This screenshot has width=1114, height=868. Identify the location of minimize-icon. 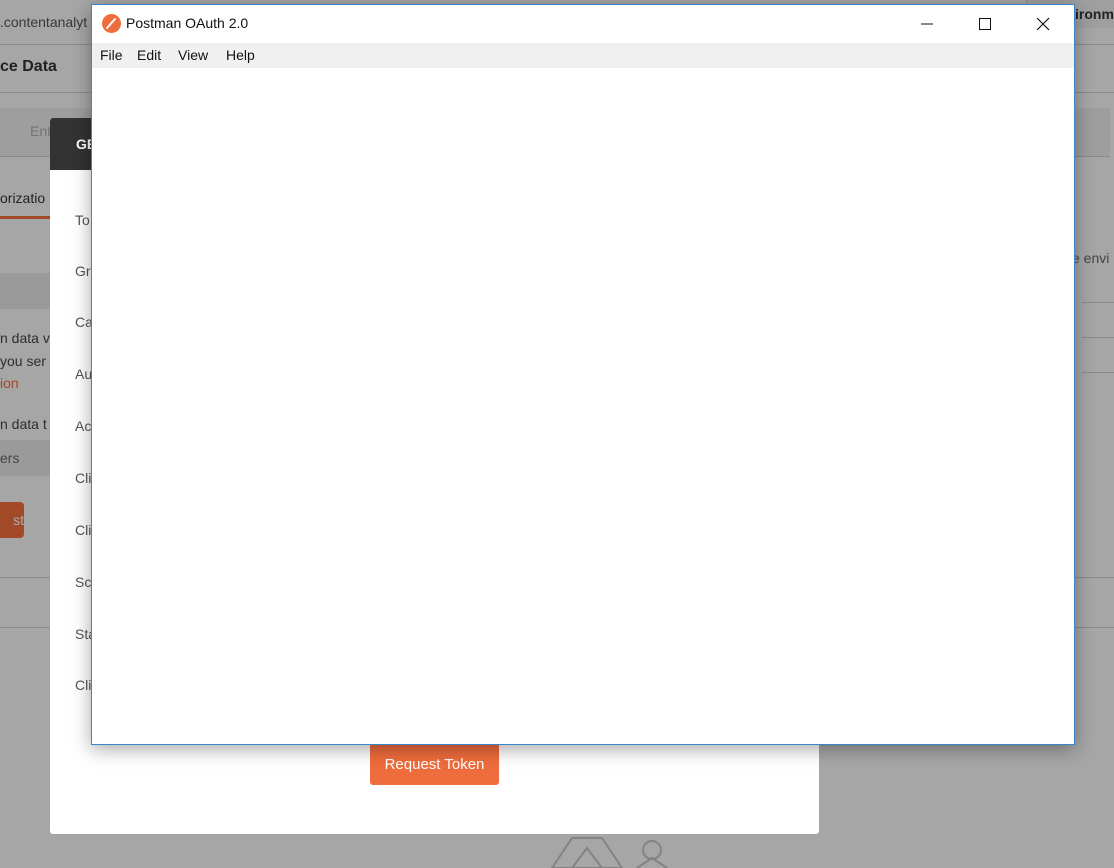
(927, 24).